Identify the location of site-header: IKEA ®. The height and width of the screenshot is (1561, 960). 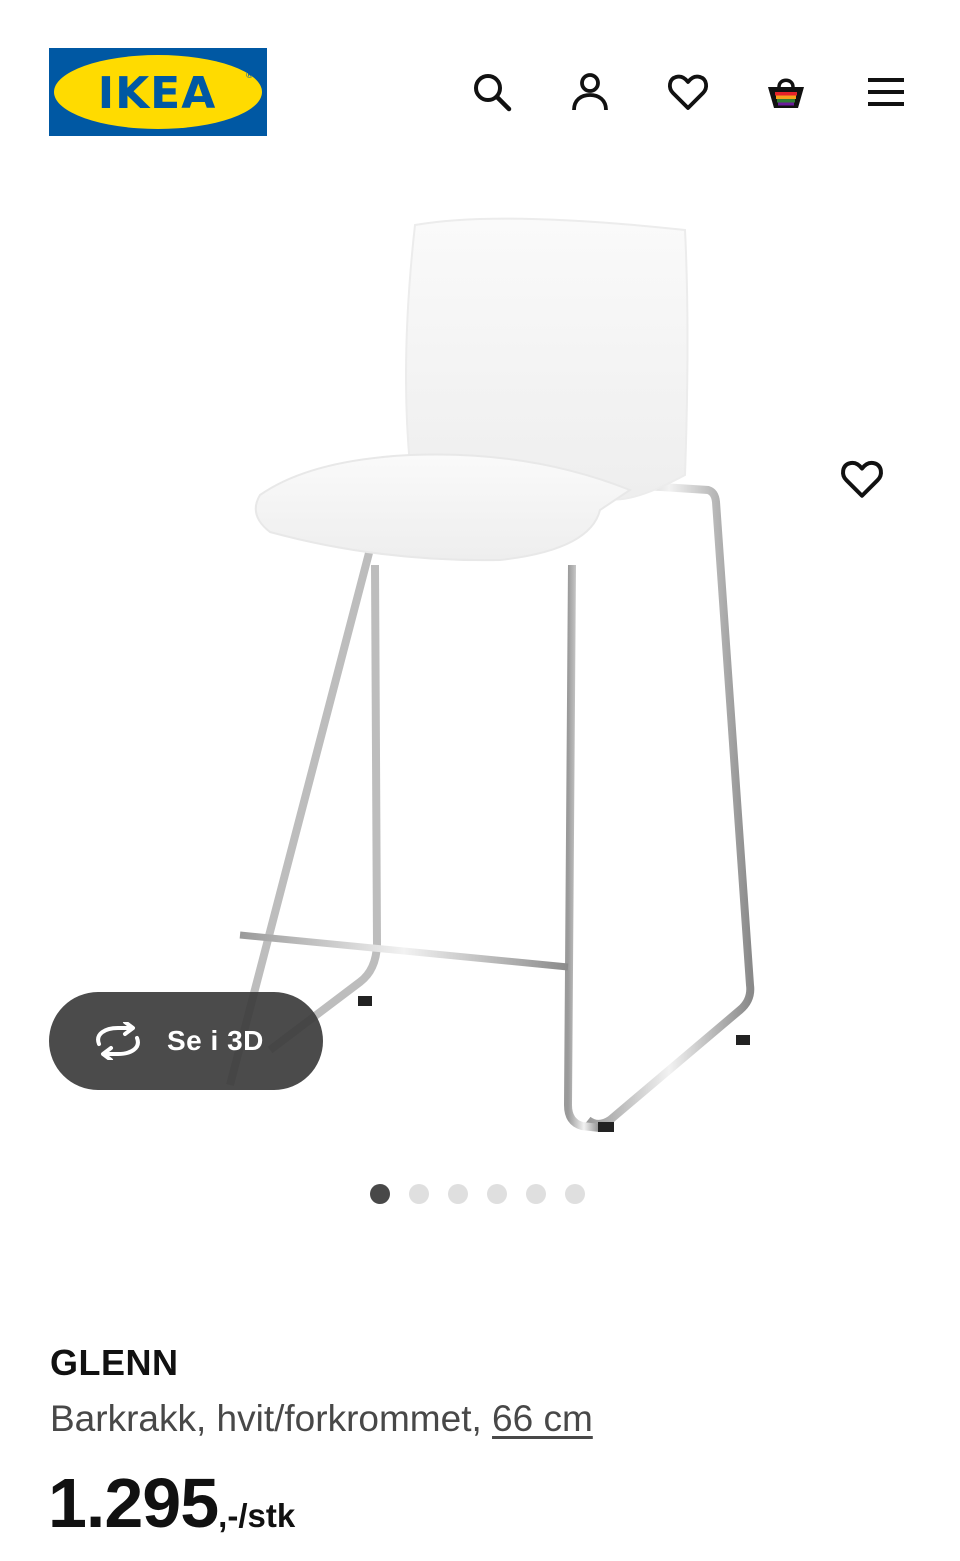
(480, 92).